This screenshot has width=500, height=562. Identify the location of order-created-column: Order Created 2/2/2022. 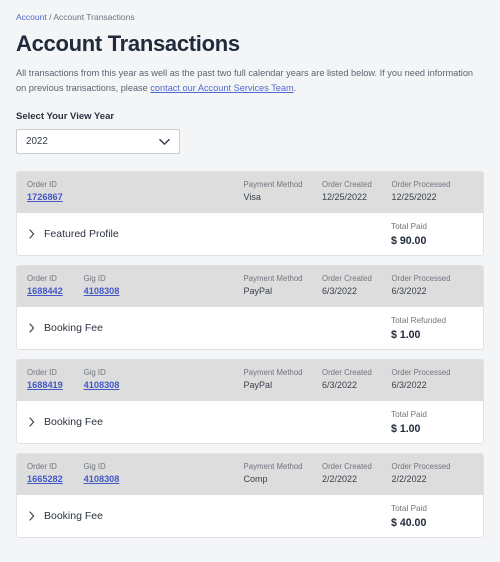
(357, 473).